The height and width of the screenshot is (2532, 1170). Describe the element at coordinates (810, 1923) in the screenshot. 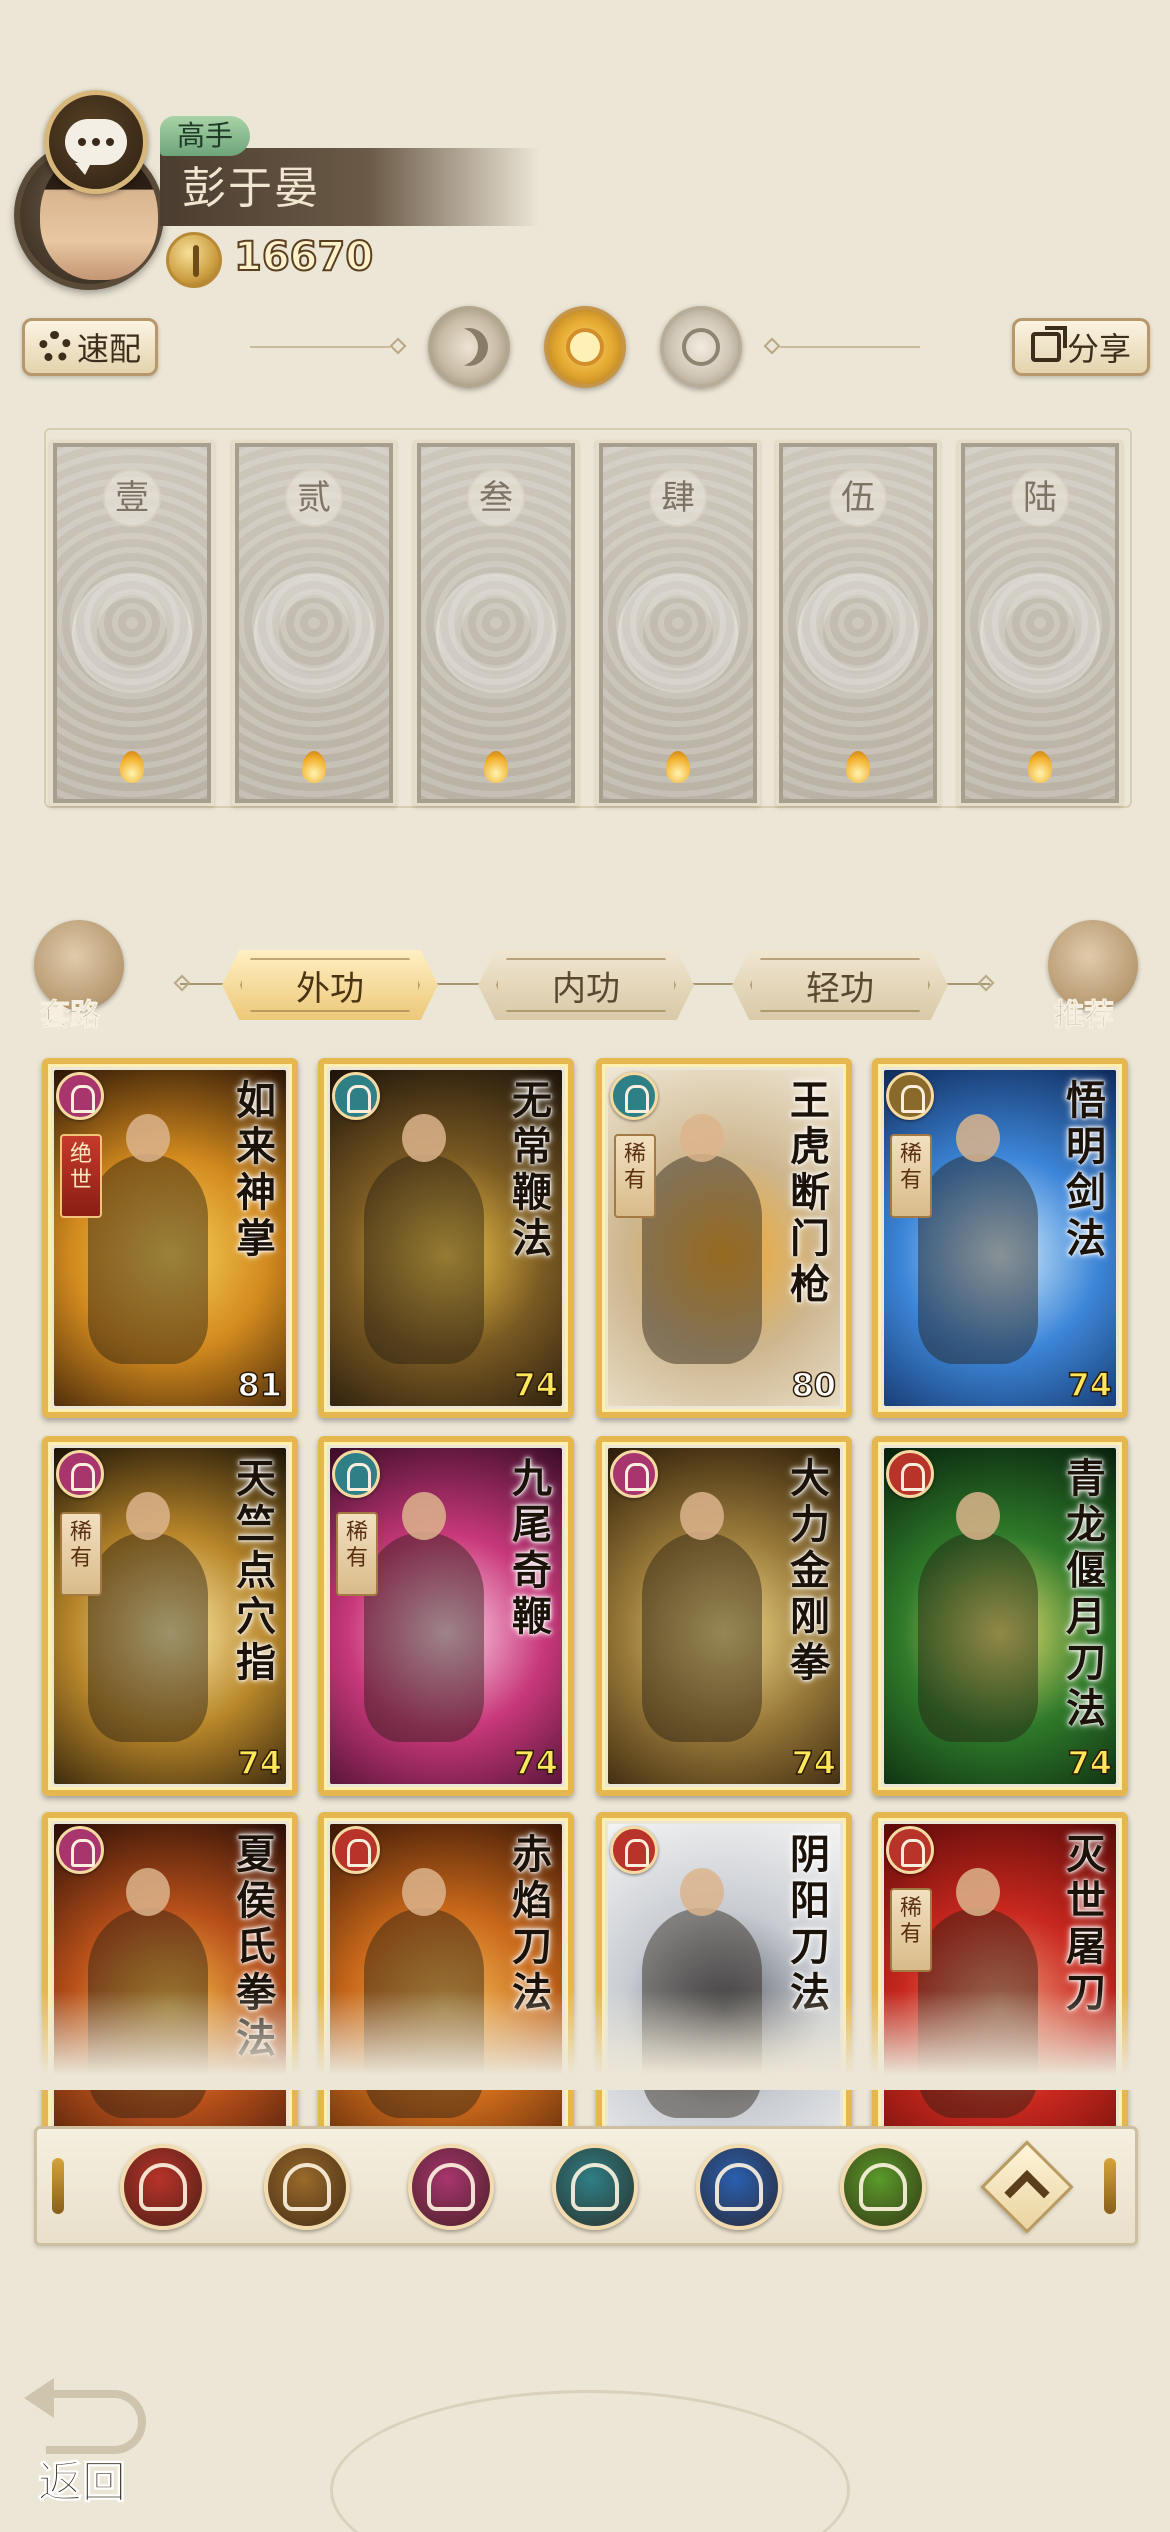

I see `card-title: 阴阳刀法` at that location.